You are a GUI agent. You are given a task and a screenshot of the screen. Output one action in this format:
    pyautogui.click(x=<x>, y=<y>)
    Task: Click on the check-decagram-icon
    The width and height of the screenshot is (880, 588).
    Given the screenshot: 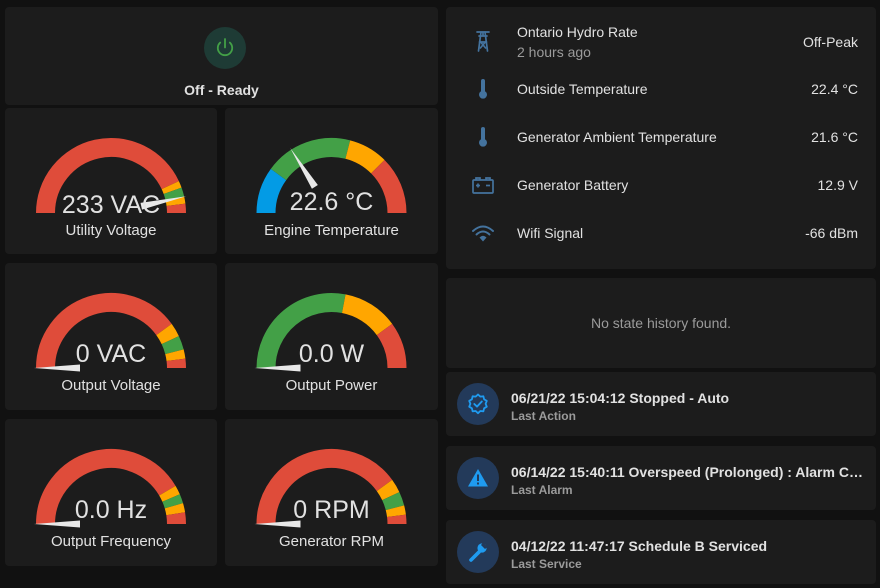 What is the action you would take?
    pyautogui.click(x=478, y=404)
    